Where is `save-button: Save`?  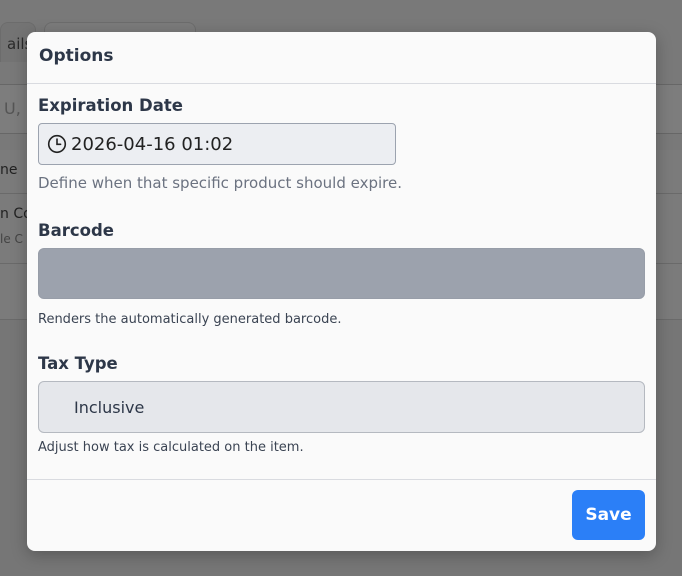 save-button: Save is located at coordinates (608, 515).